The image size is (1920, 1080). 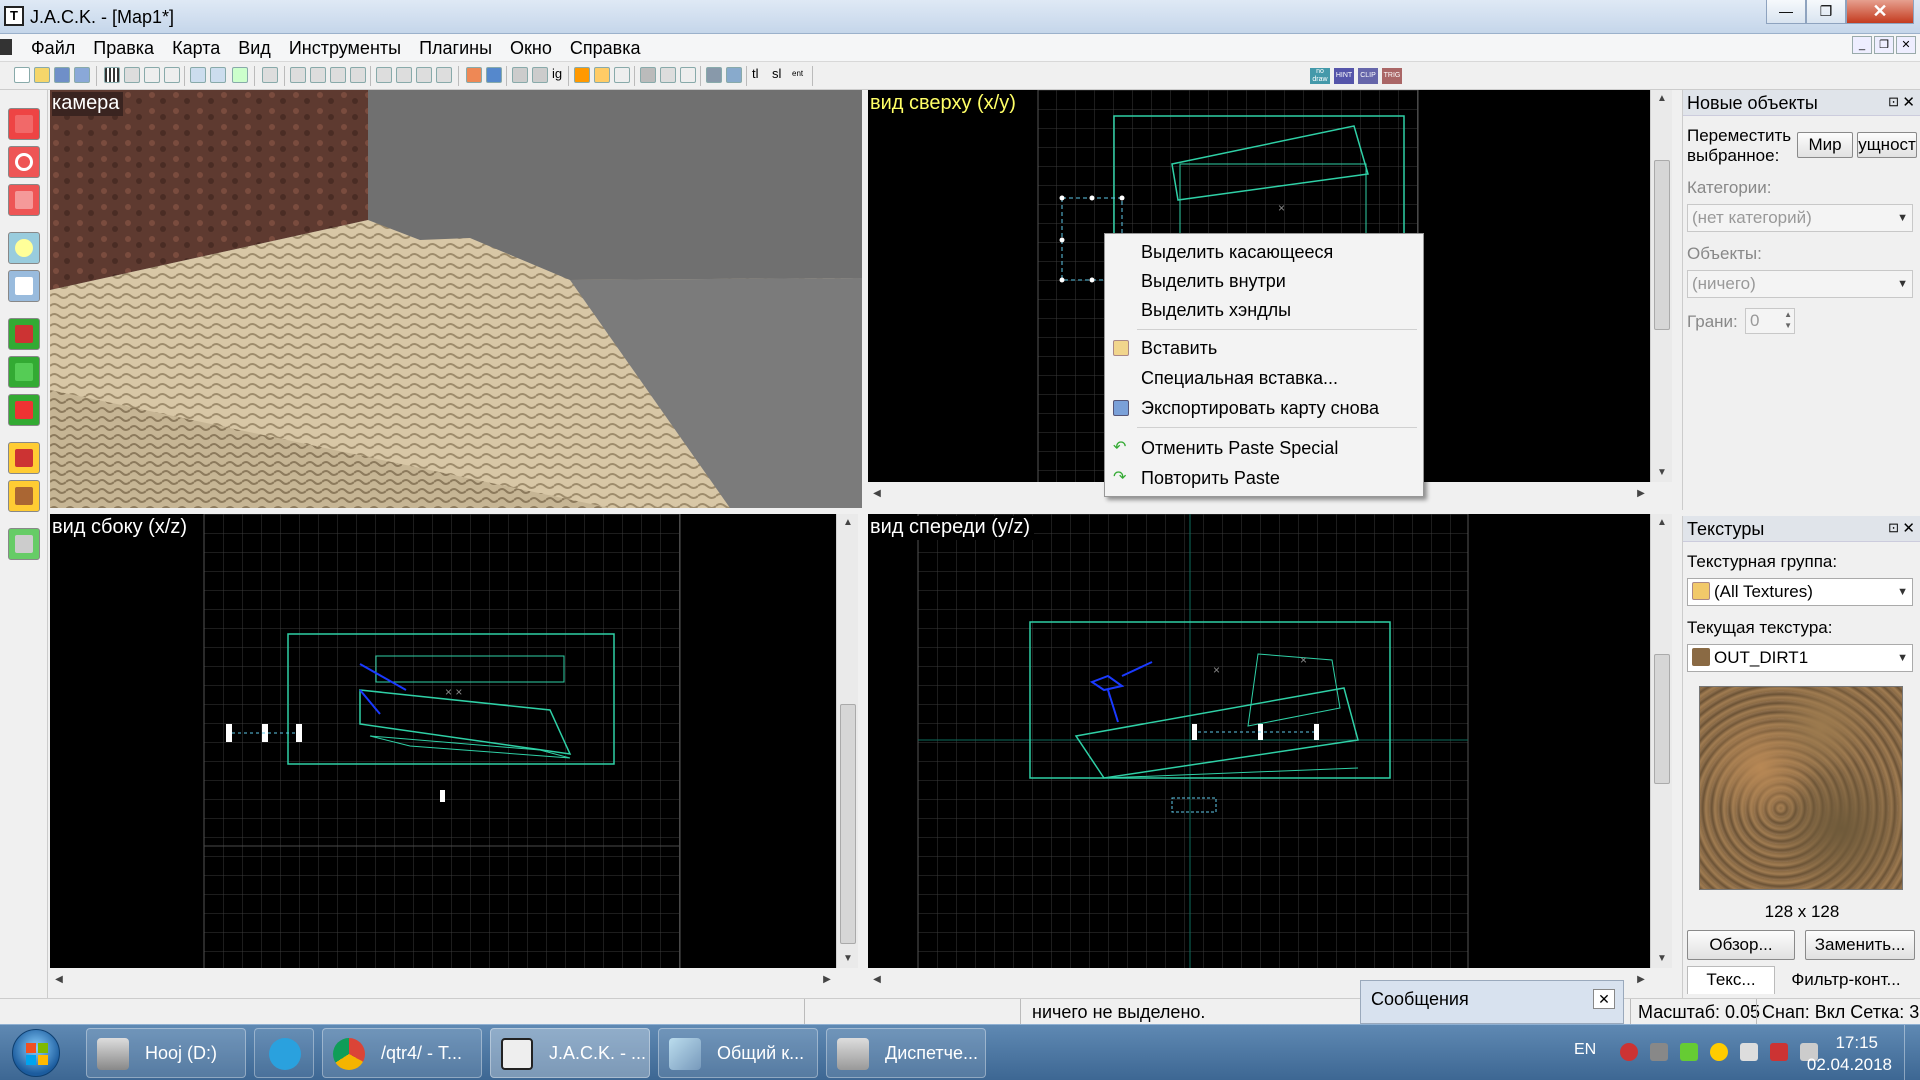 What do you see at coordinates (1659, 1052) in the screenshot?
I see `usb-icon` at bounding box center [1659, 1052].